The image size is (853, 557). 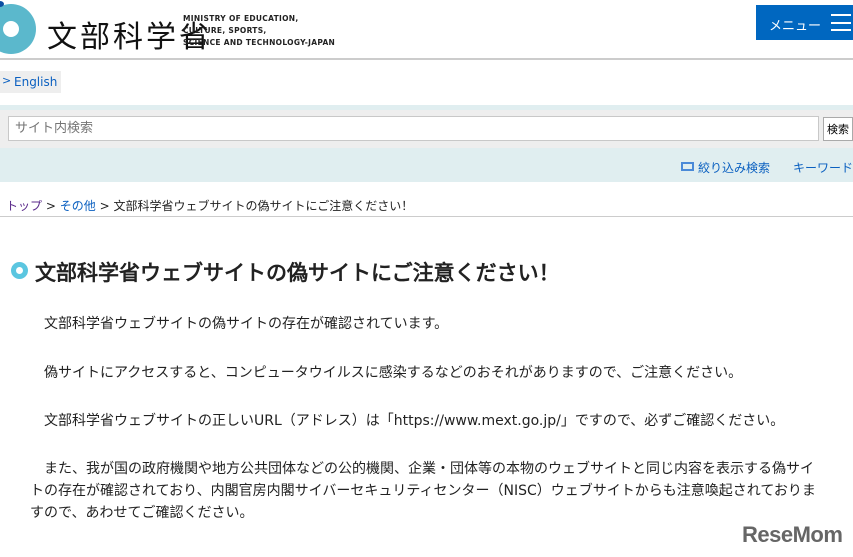 I want to click on filter-search-icon, so click(x=687, y=166).